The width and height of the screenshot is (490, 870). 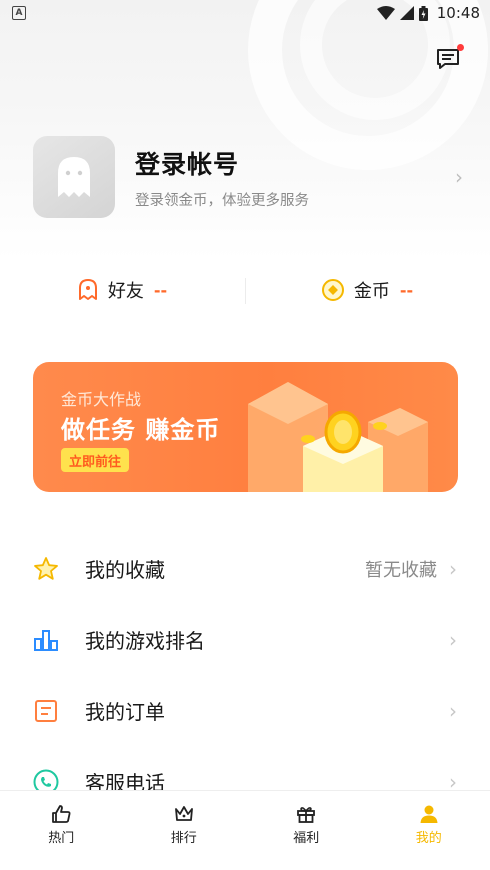 I want to click on thumbs-up-icon, so click(x=61, y=814).